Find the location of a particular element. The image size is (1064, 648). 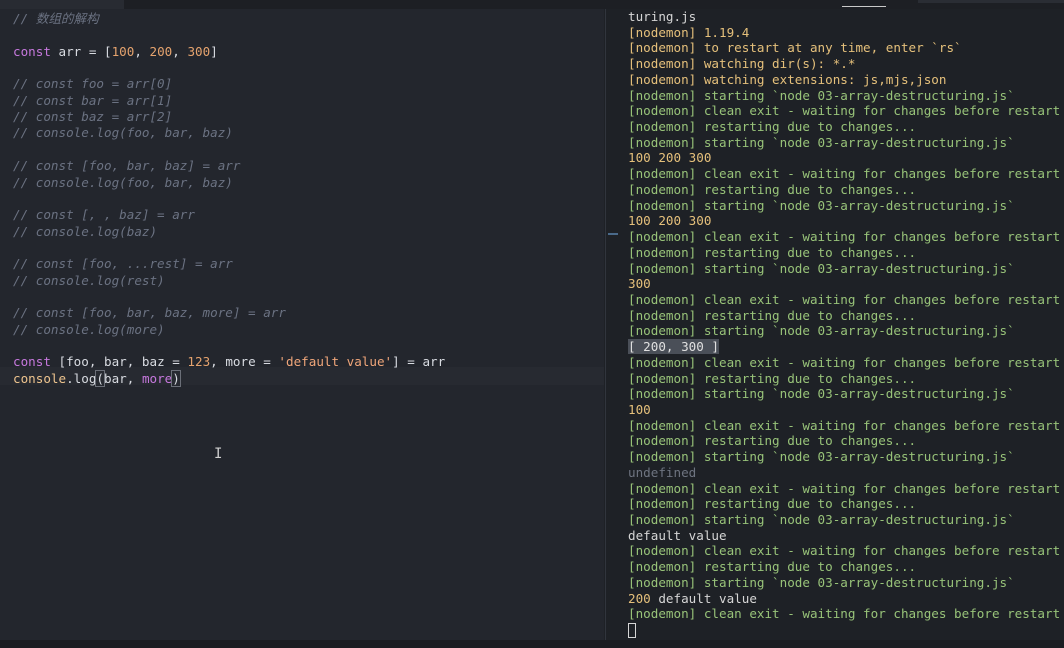

terminal-tab is located at coordinates (864, 3).